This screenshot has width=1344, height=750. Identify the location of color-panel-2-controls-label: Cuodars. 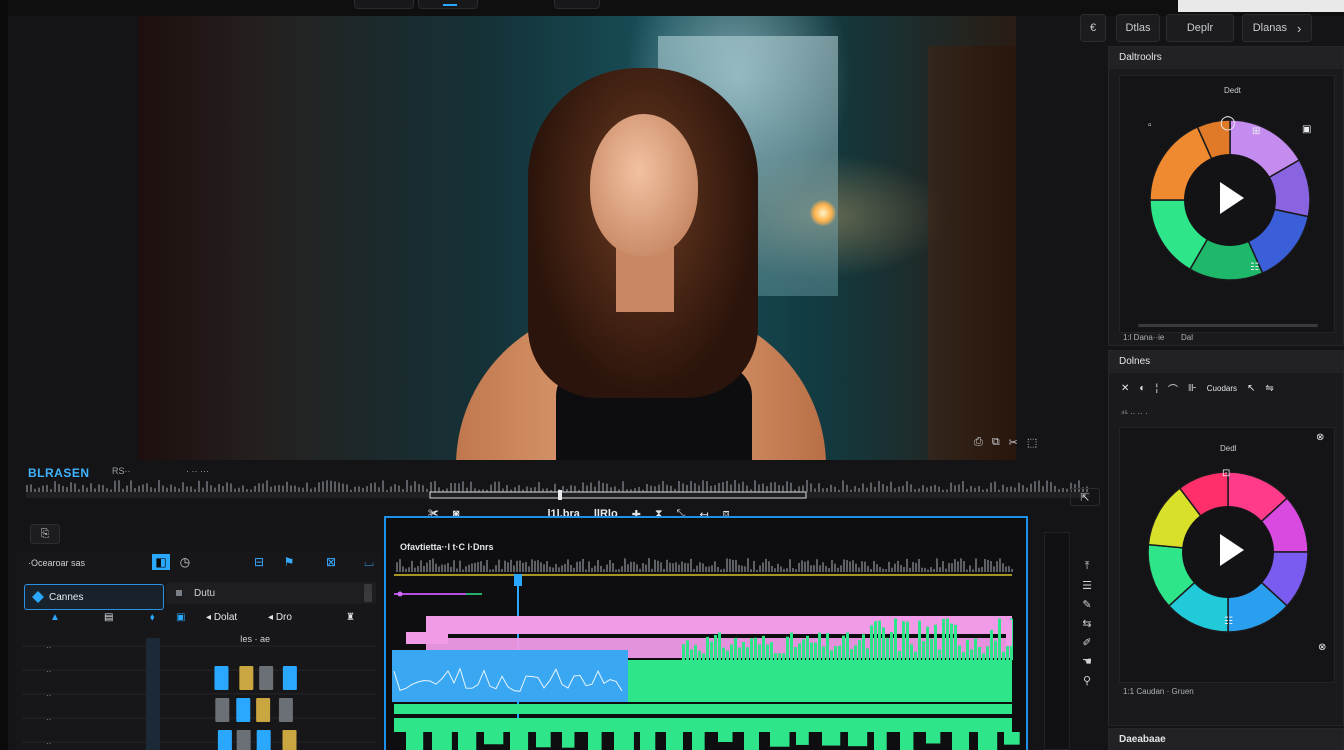
(1222, 388).